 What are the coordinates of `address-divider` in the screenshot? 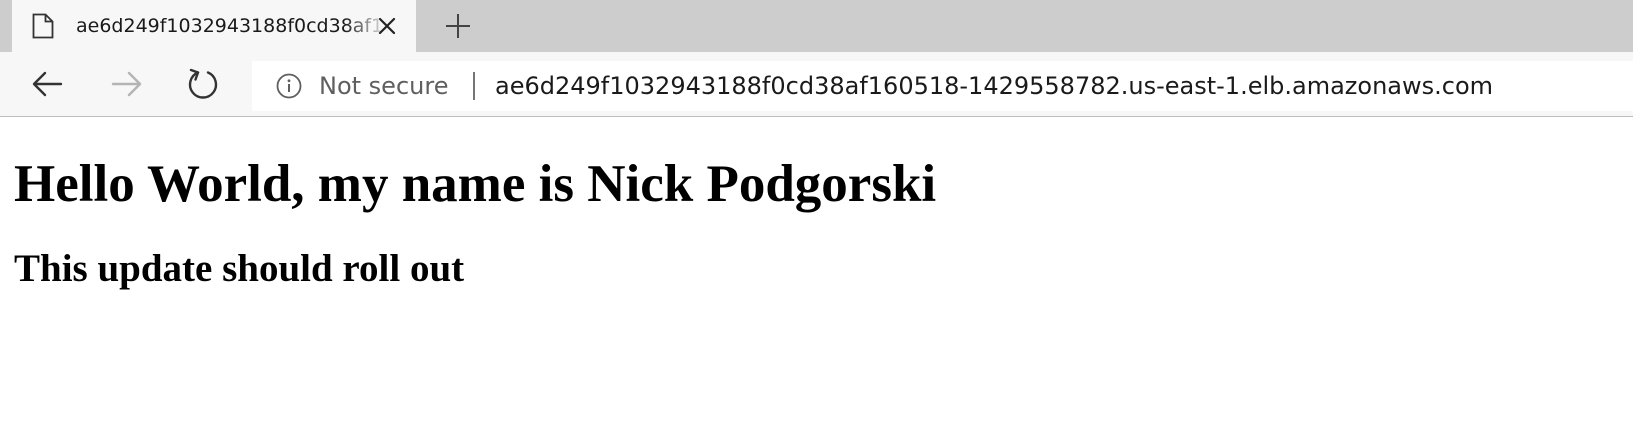 It's located at (474, 86).